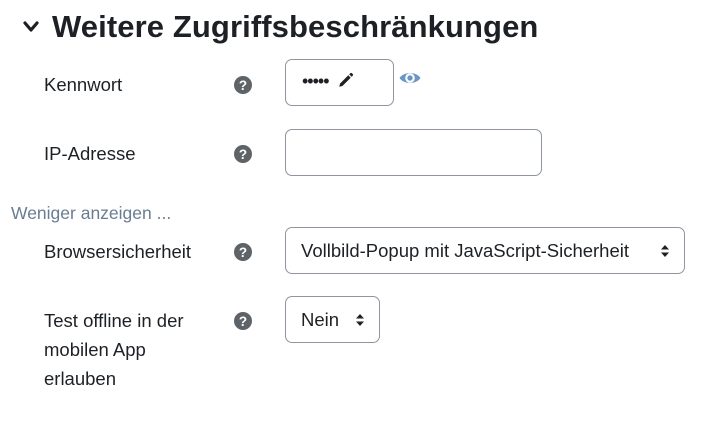  I want to click on chevron-down-icon, so click(37, 27).